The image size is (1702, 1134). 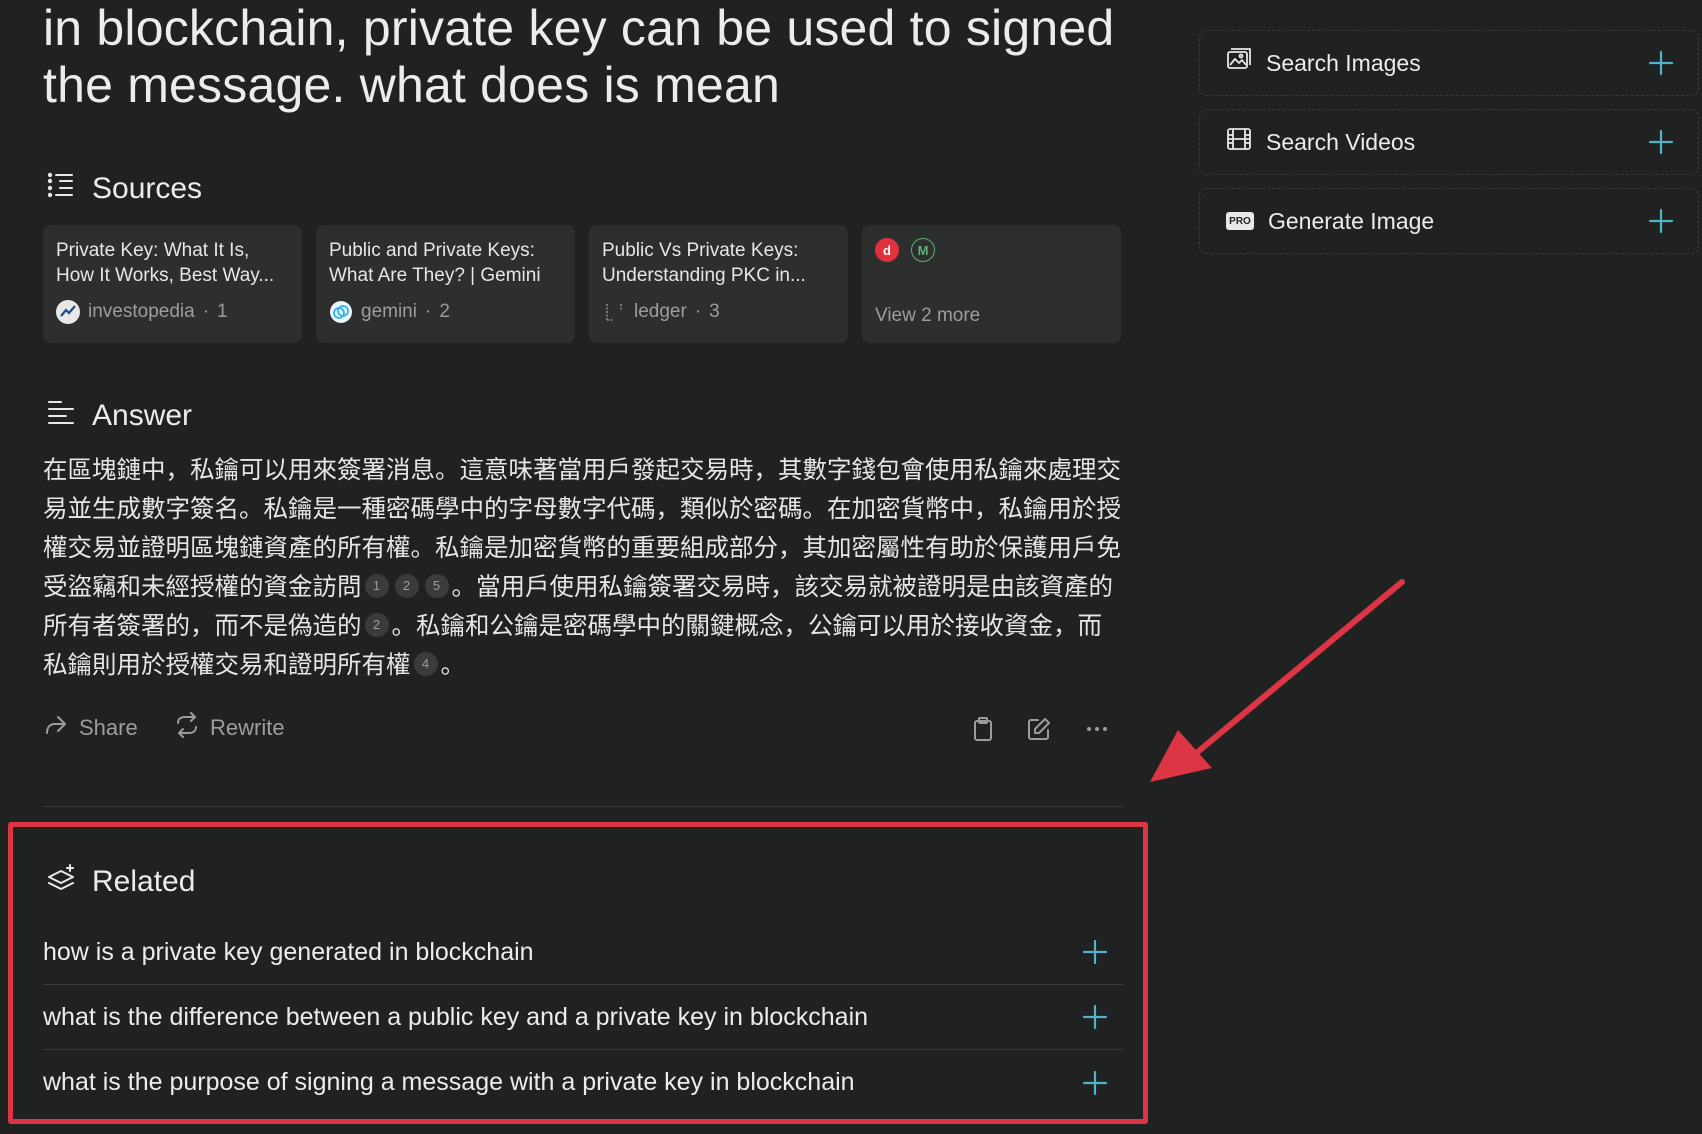 What do you see at coordinates (1240, 221) in the screenshot?
I see `pro-badge-icon: PRO` at bounding box center [1240, 221].